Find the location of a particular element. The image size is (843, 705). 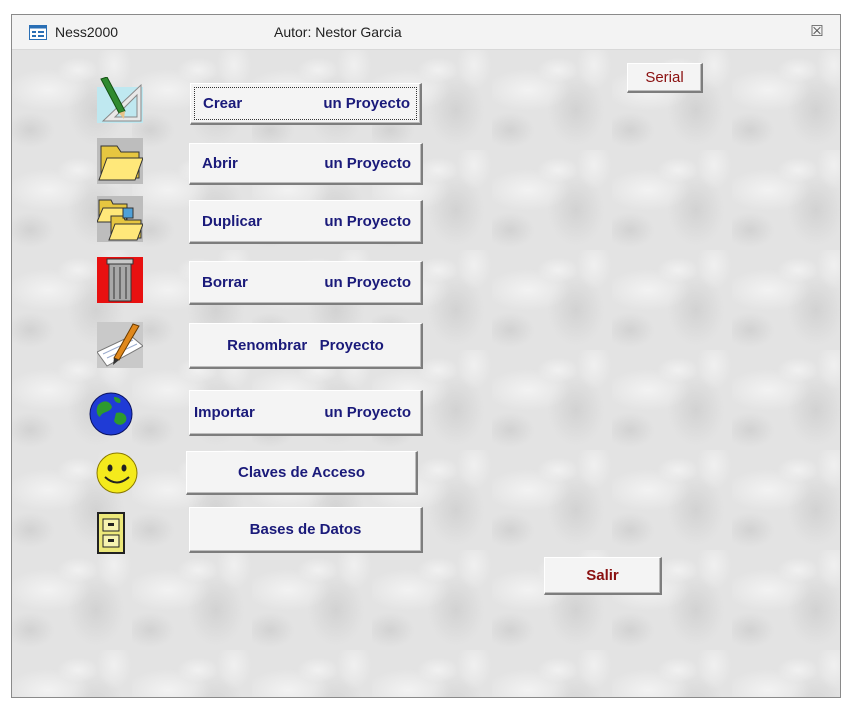

borrar-rest-label: un Proyecto is located at coordinates (367, 282).